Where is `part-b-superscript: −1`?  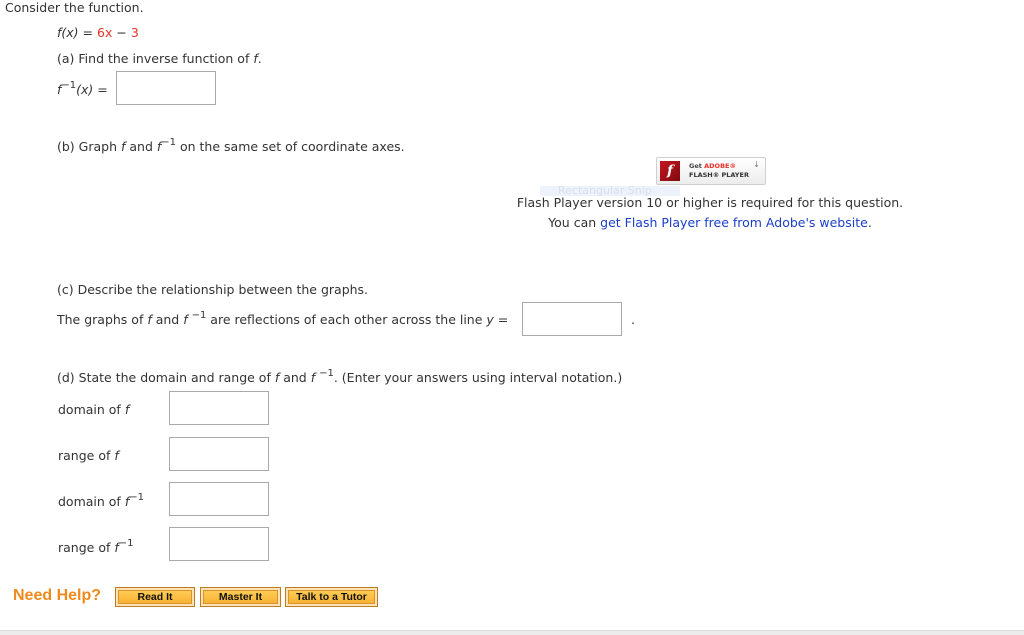 part-b-superscript: −1 is located at coordinates (169, 142).